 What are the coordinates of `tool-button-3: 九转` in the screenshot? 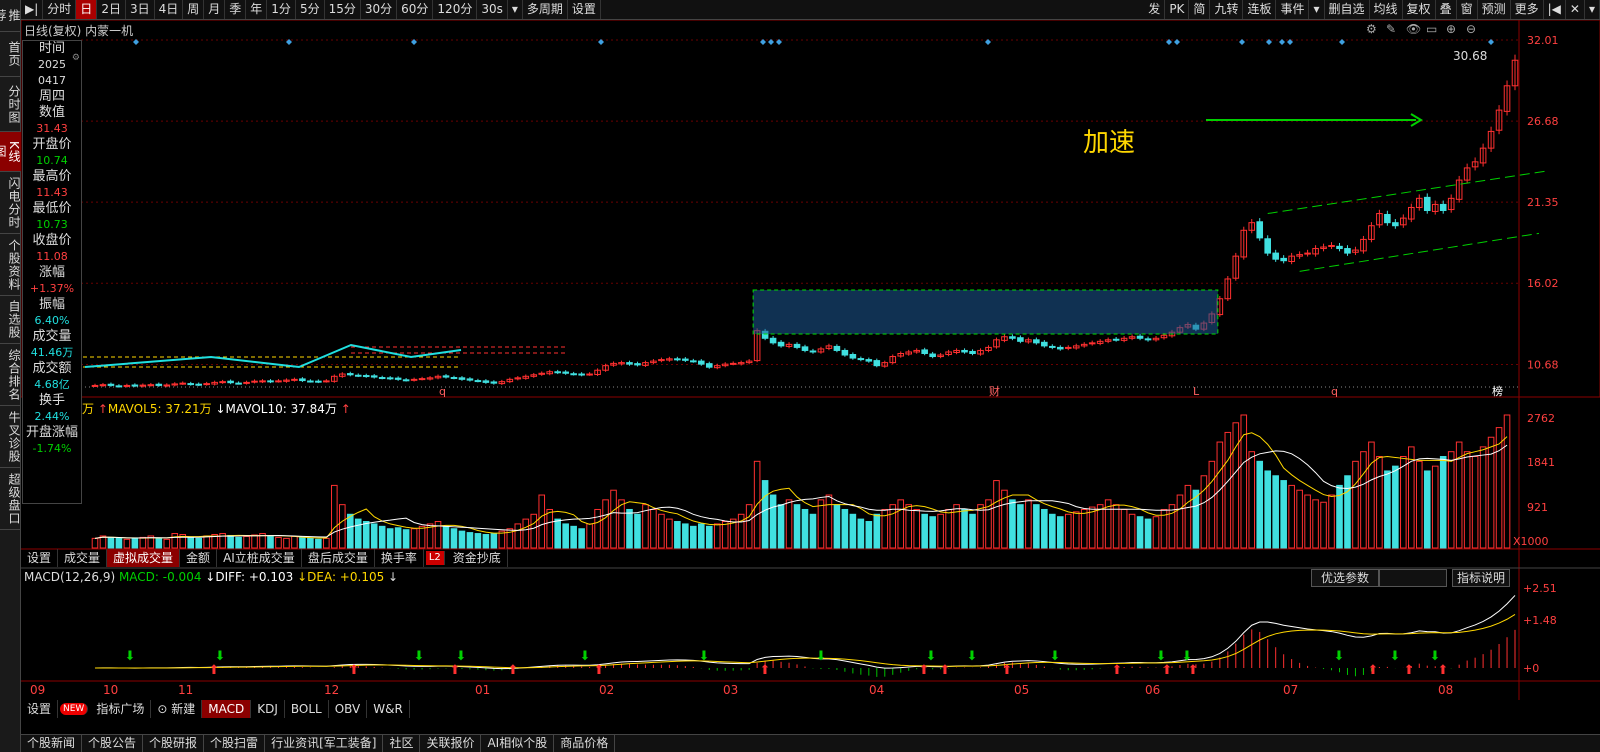 It's located at (1227, 9).